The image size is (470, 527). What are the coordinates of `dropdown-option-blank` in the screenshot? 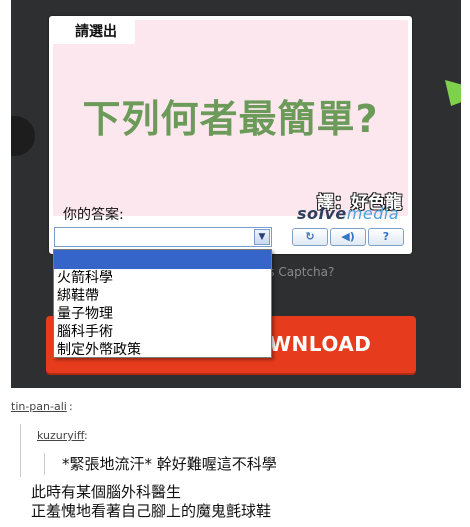 It's located at (162, 259).